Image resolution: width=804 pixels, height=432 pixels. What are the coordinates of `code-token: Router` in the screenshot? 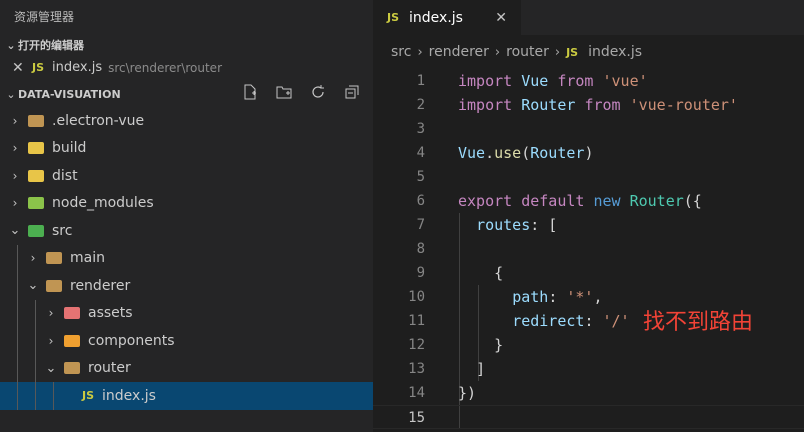 It's located at (557, 153).